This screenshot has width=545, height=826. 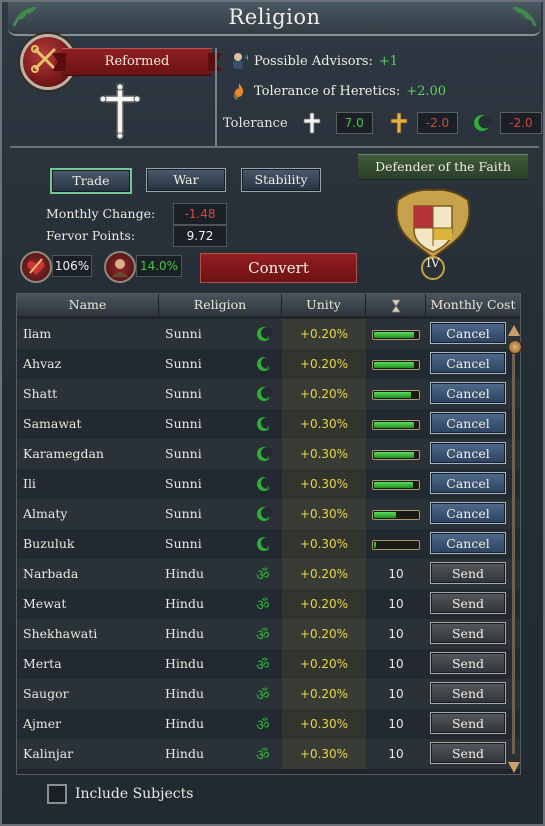 I want to click on window-title: Religion, so click(x=274, y=17).